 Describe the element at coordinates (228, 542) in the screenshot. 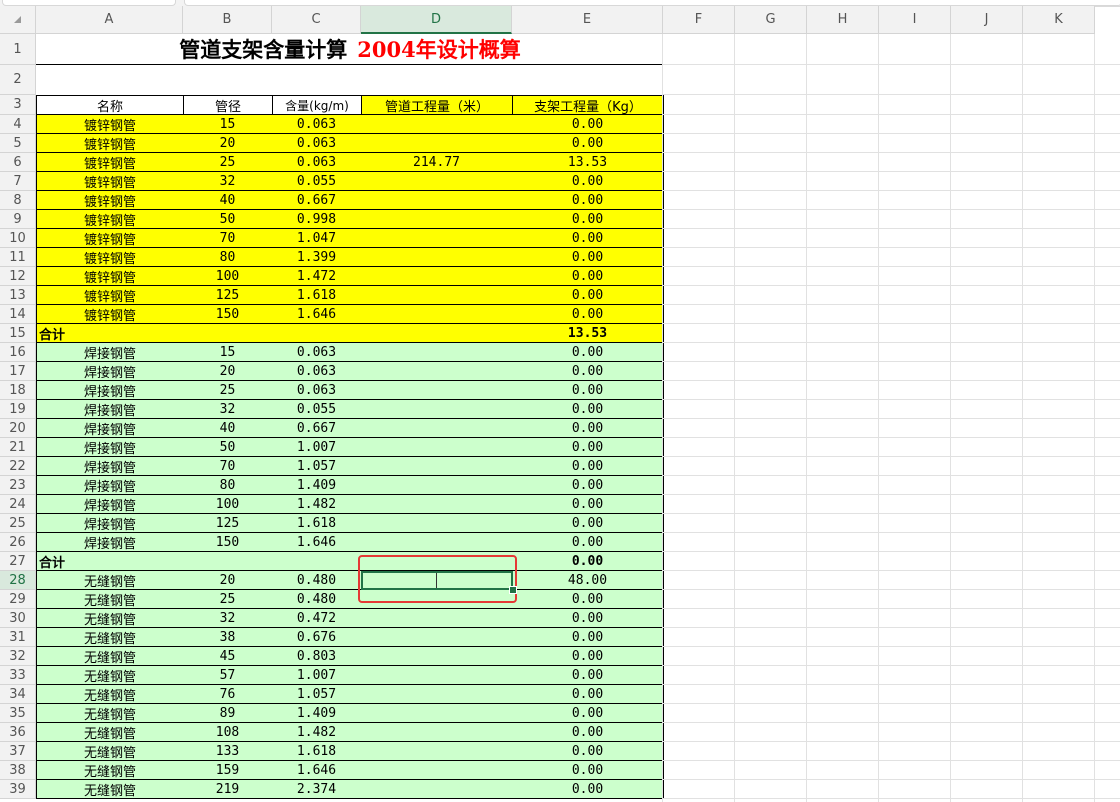

I see `cell-diameter-row-26: 150` at that location.